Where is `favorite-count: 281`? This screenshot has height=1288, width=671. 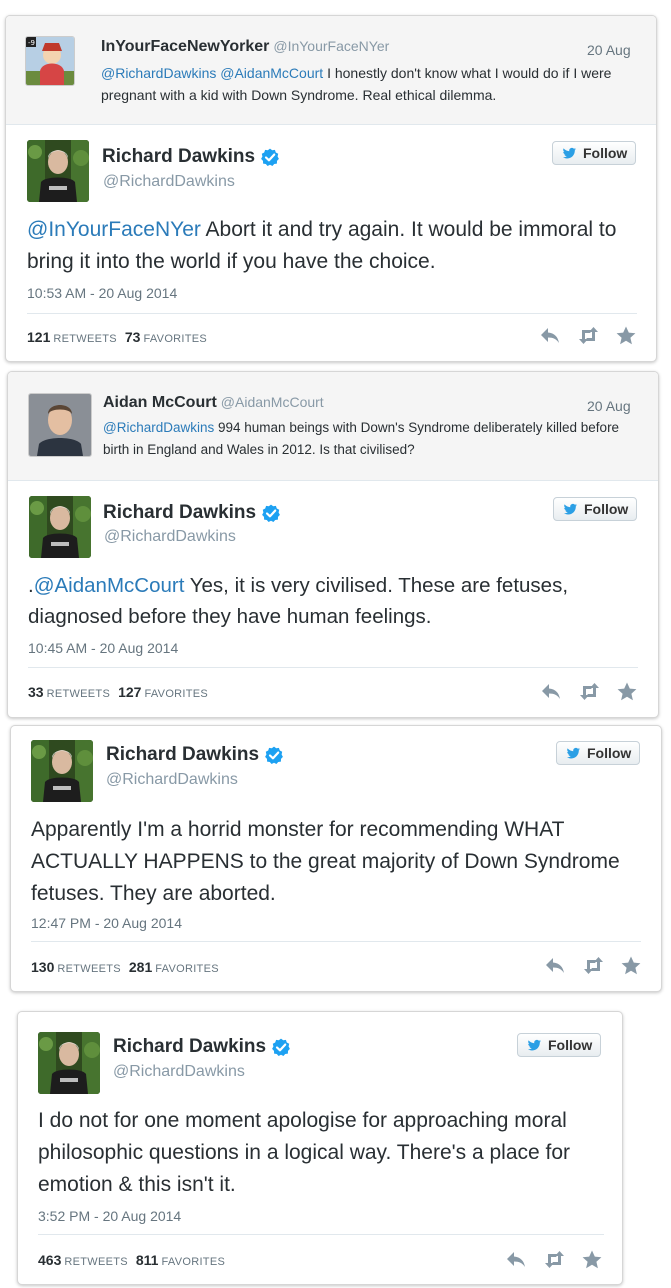
favorite-count: 281 is located at coordinates (140, 967).